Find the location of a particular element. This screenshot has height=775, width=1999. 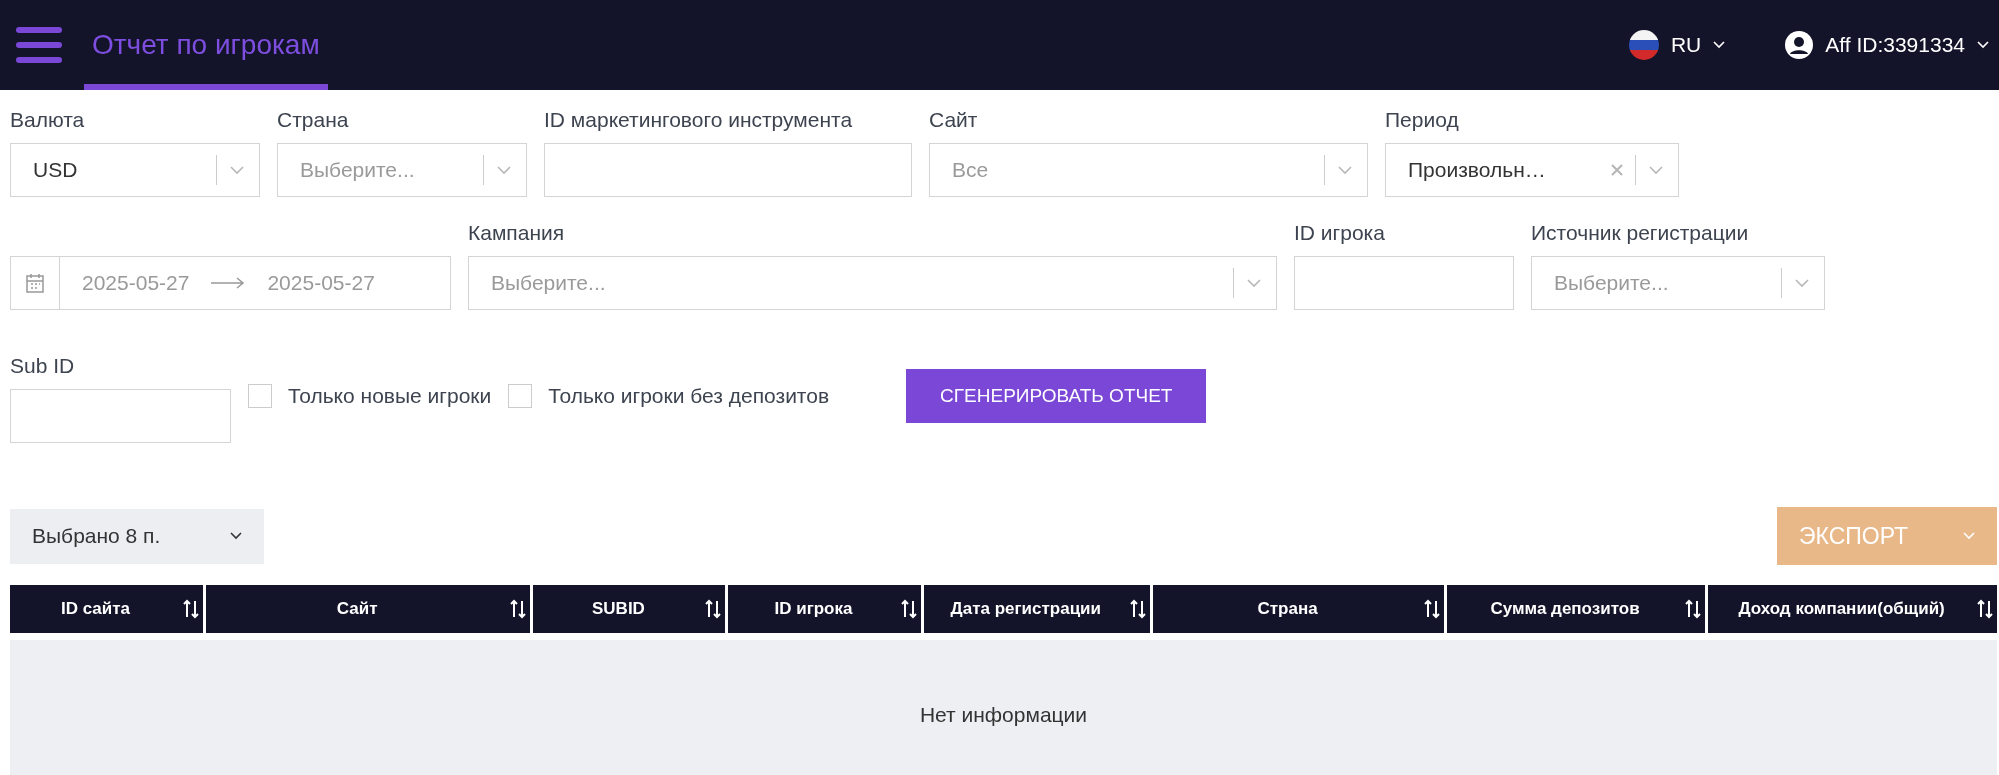

language-selector: RU is located at coordinates (1677, 45).